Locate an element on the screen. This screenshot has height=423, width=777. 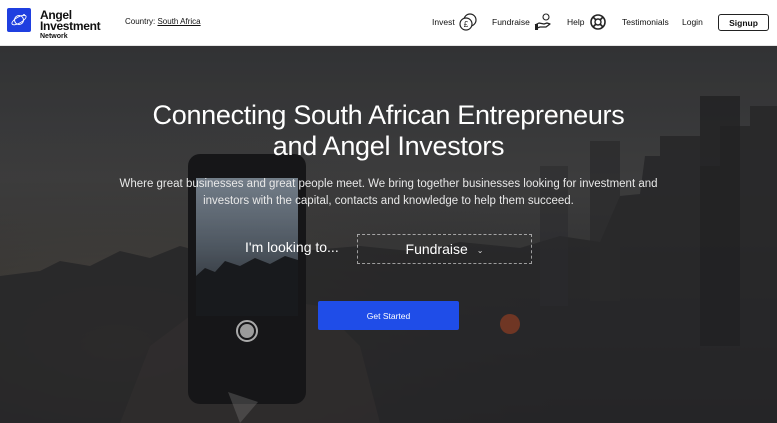
nav-invest: Invest is located at coordinates (443, 22).